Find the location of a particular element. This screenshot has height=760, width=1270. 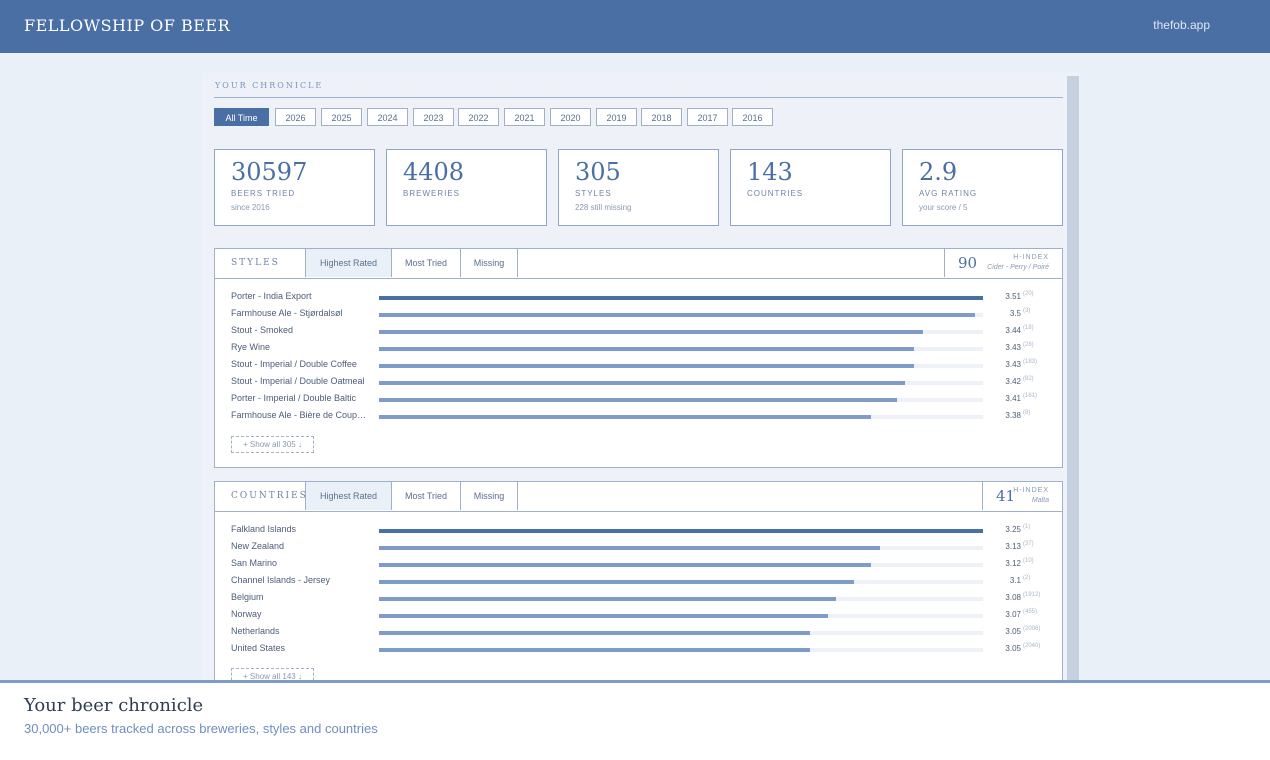

year-filter-2020: 2020 is located at coordinates (570, 117).